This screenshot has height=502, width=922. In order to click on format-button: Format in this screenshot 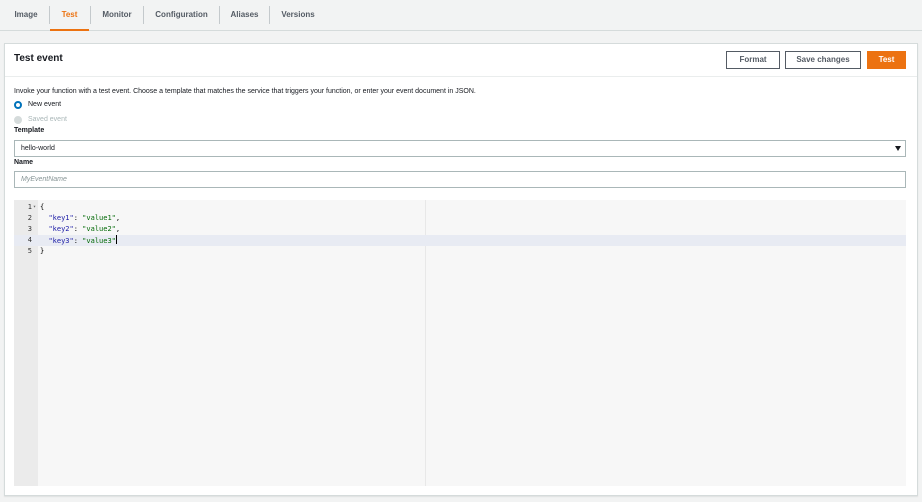, I will do `click(753, 60)`.